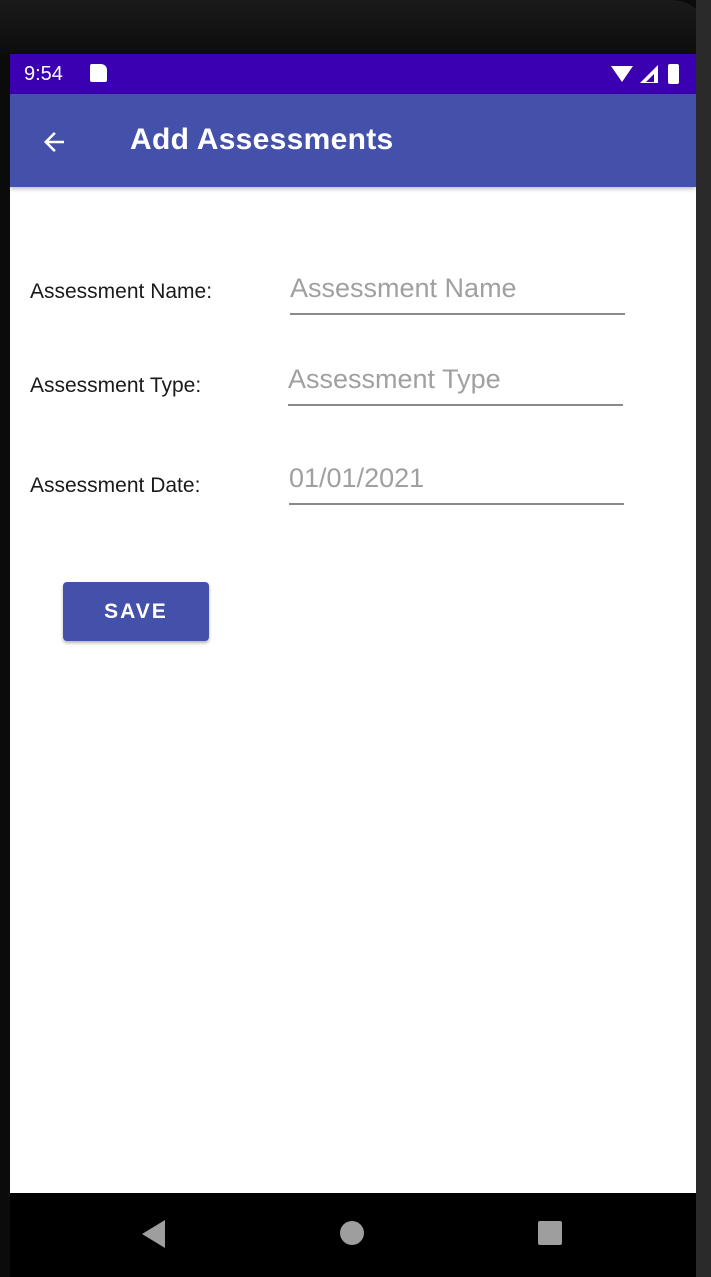 The width and height of the screenshot is (711, 1277). I want to click on device-bezel-top, so click(355, 27).